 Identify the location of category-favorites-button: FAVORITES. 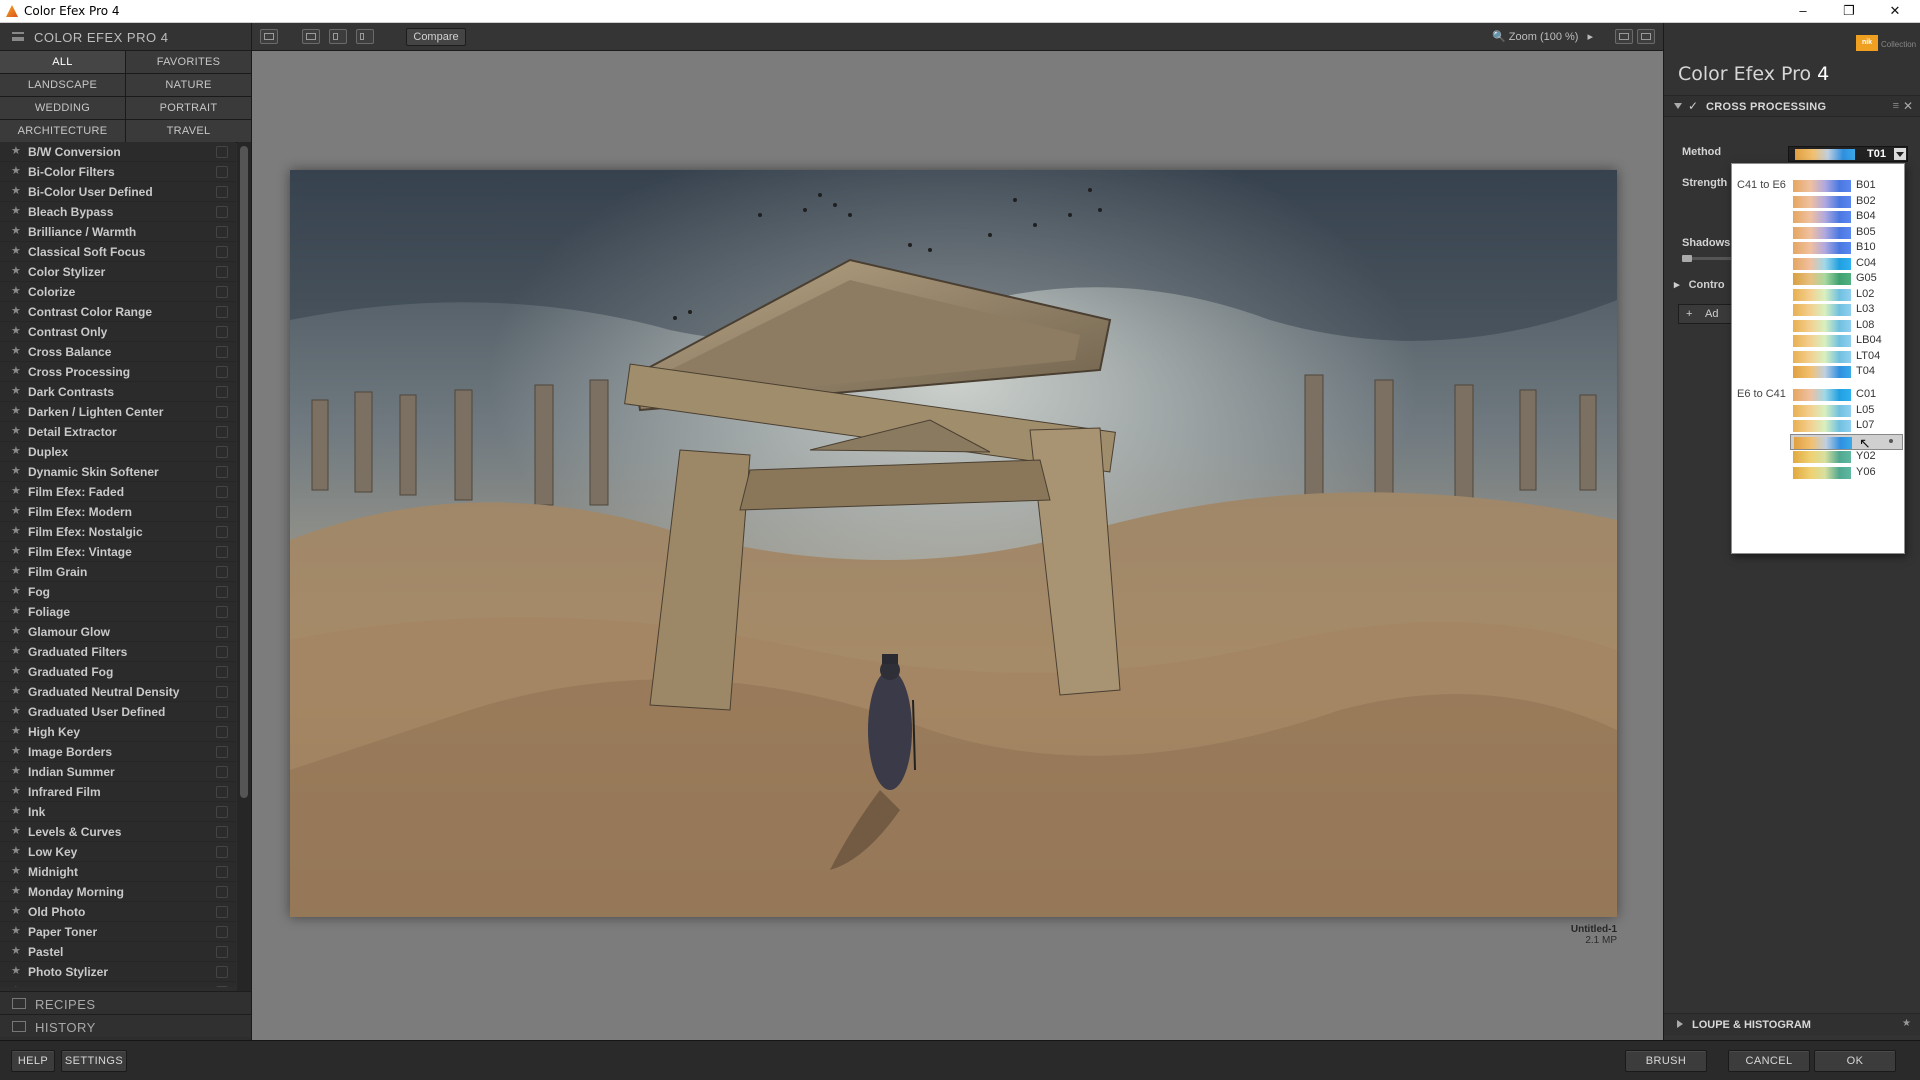
(188, 62).